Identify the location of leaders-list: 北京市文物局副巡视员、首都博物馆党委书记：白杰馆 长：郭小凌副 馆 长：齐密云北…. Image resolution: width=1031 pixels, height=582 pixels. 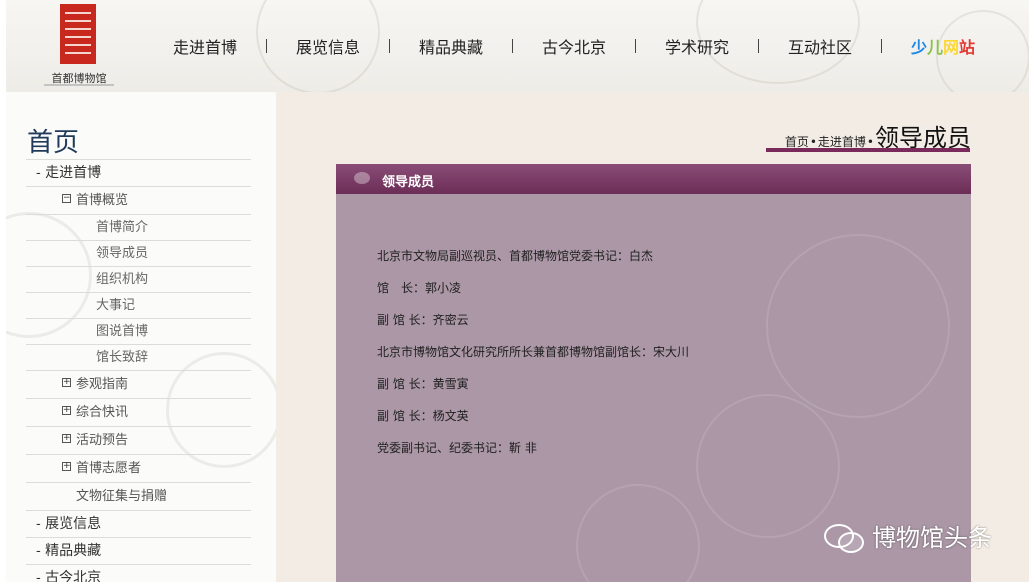
(533, 360).